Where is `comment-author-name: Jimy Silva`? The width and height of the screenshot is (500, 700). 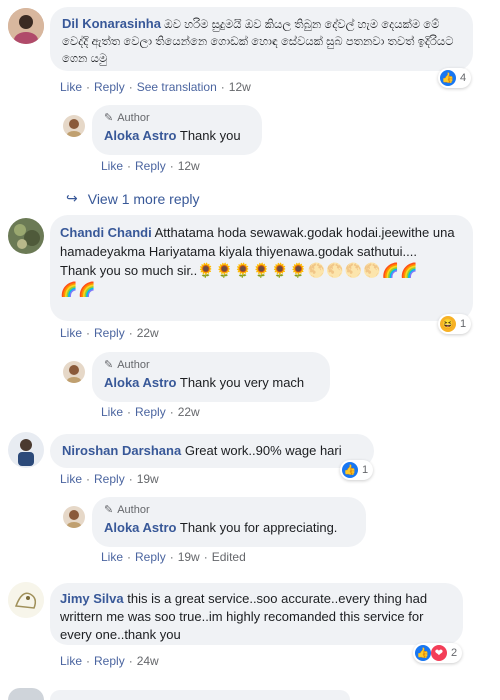
comment-author-name: Jimy Silva is located at coordinates (92, 598).